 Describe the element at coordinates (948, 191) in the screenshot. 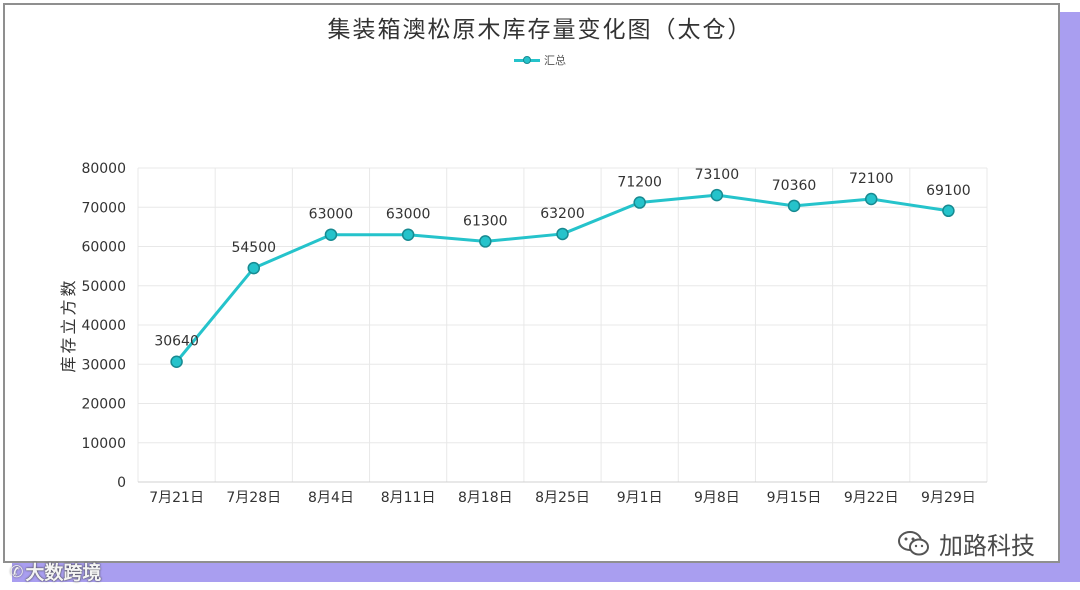

I see `data-label: 69100` at that location.